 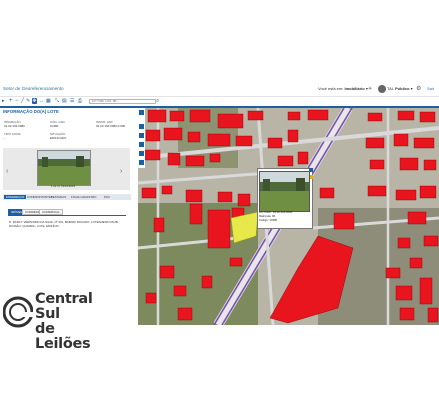 I want to click on tab-testadas: TESTADAS, so click(x=58, y=197).